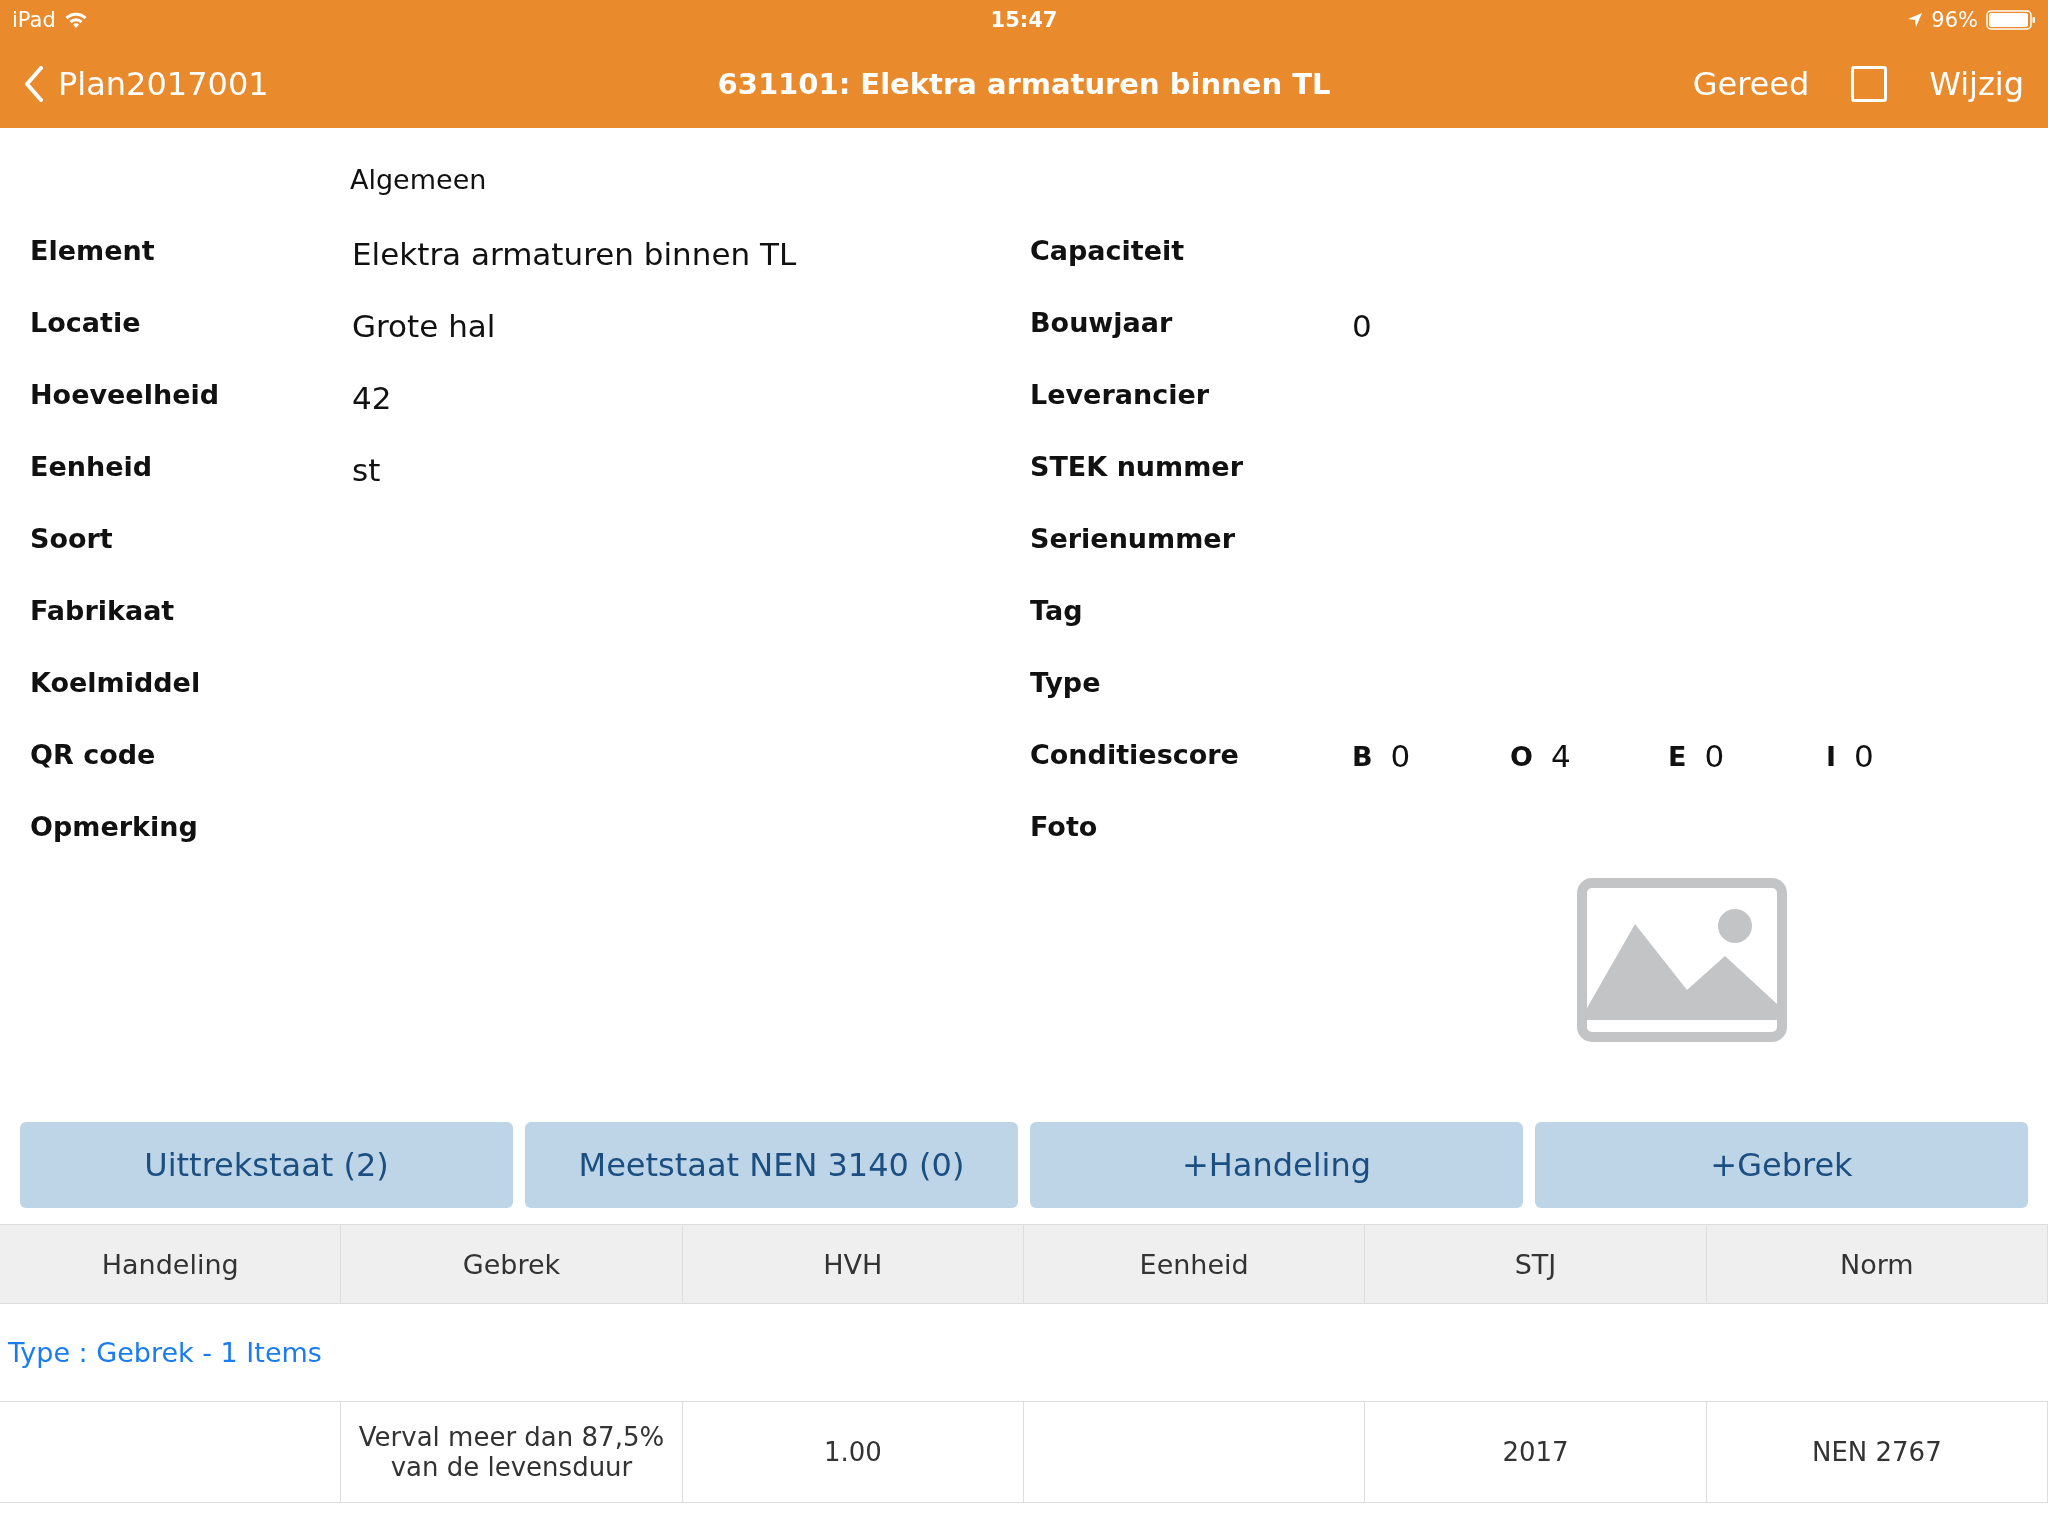 The width and height of the screenshot is (2048, 1536). Describe the element at coordinates (1108, 250) in the screenshot. I see `field-label: Capaciteit` at that location.